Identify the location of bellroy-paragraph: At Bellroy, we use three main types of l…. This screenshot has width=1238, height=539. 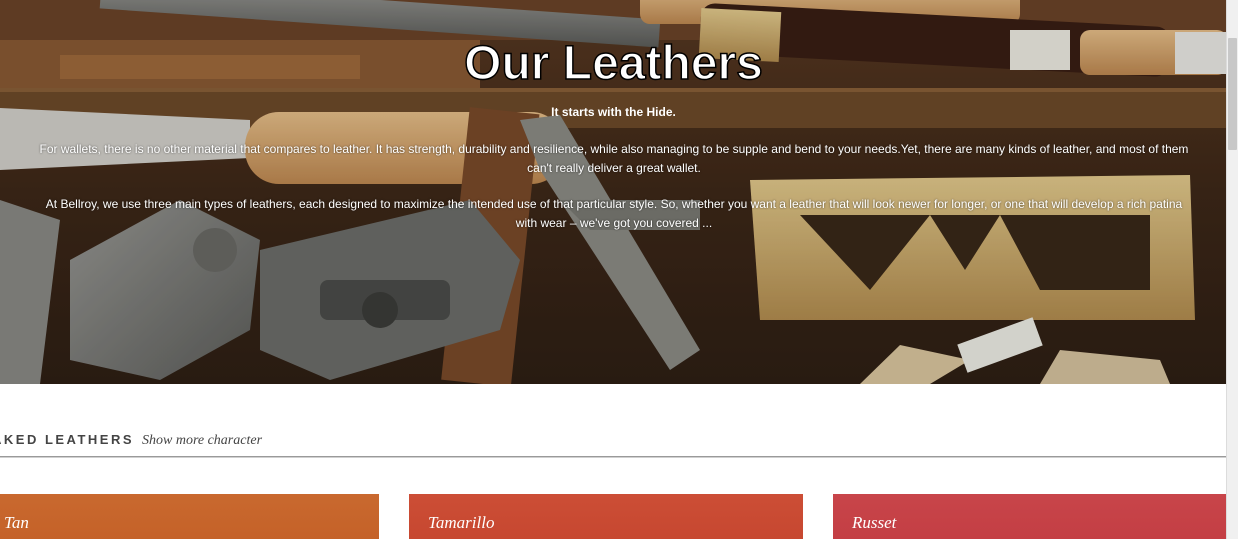
(614, 213).